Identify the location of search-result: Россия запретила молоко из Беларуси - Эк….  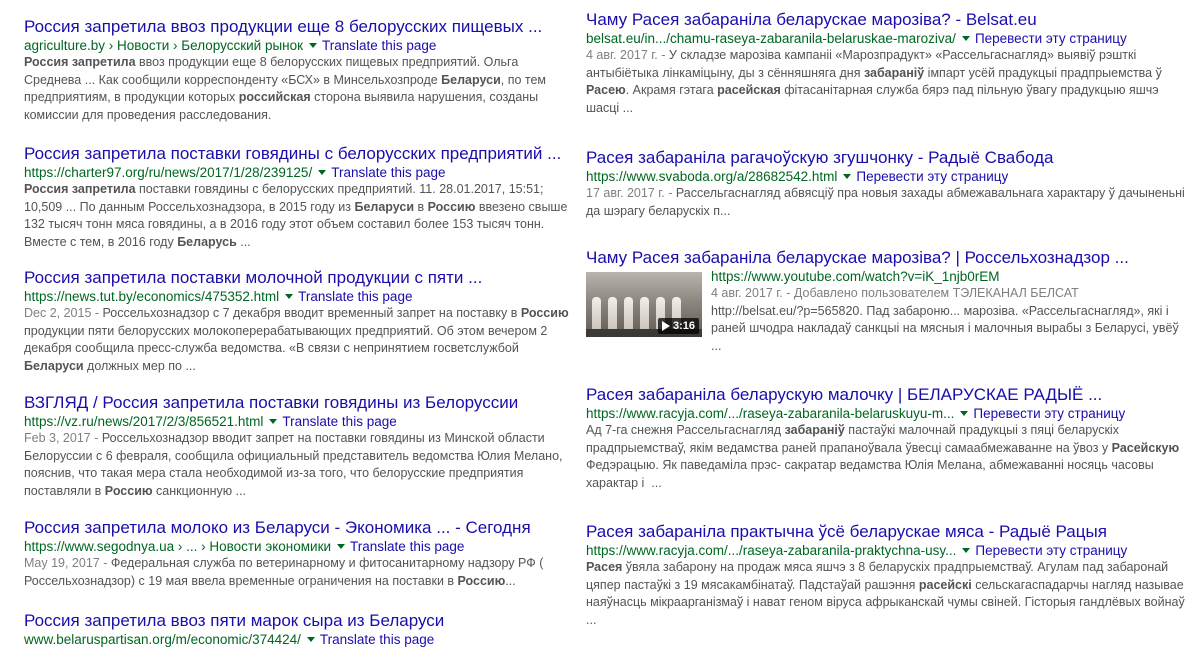
(296, 554).